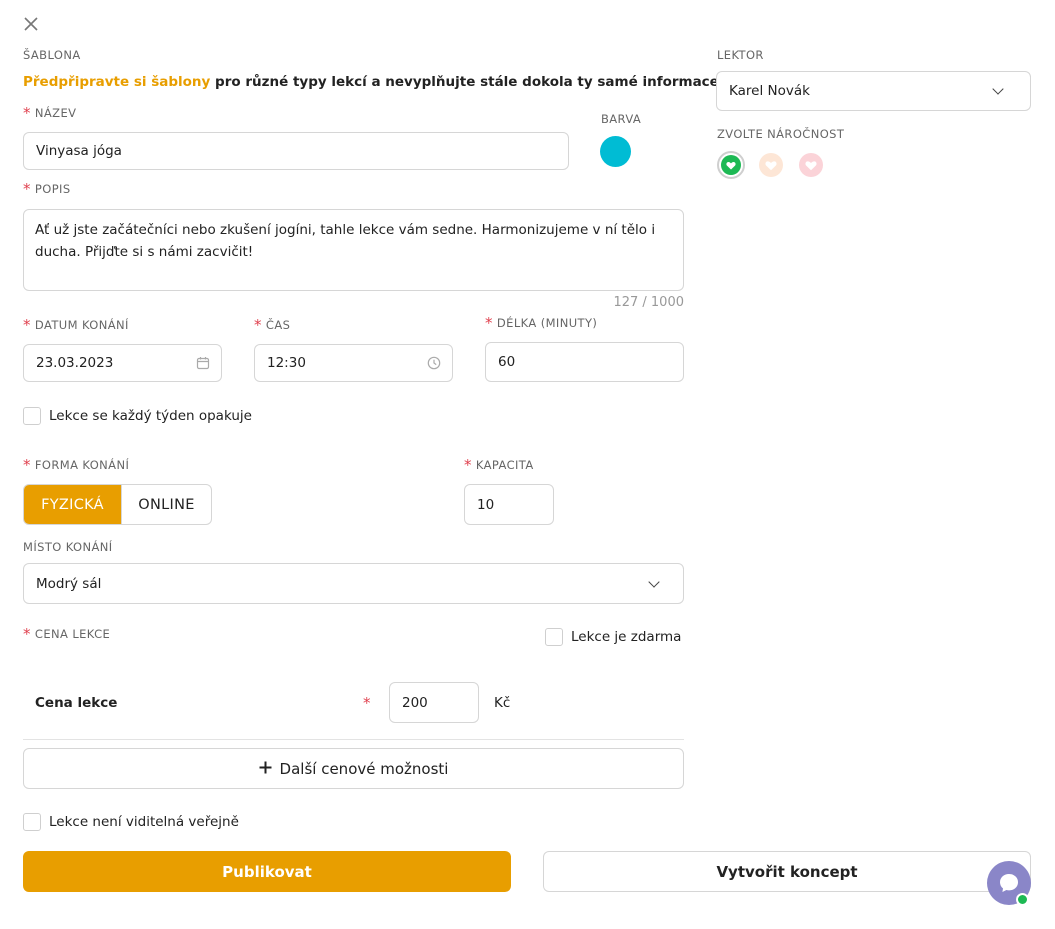 This screenshot has width=1055, height=929. What do you see at coordinates (50, 112) in the screenshot?
I see `name-label: * NÁZEV` at bounding box center [50, 112].